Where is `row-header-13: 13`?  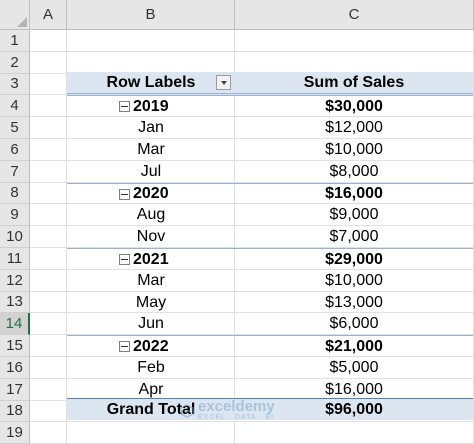 row-header-13: 13 is located at coordinates (15, 302).